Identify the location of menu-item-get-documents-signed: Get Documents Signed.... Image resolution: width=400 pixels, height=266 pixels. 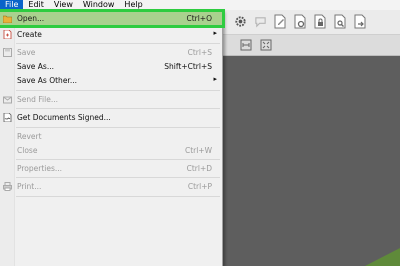
(111, 117).